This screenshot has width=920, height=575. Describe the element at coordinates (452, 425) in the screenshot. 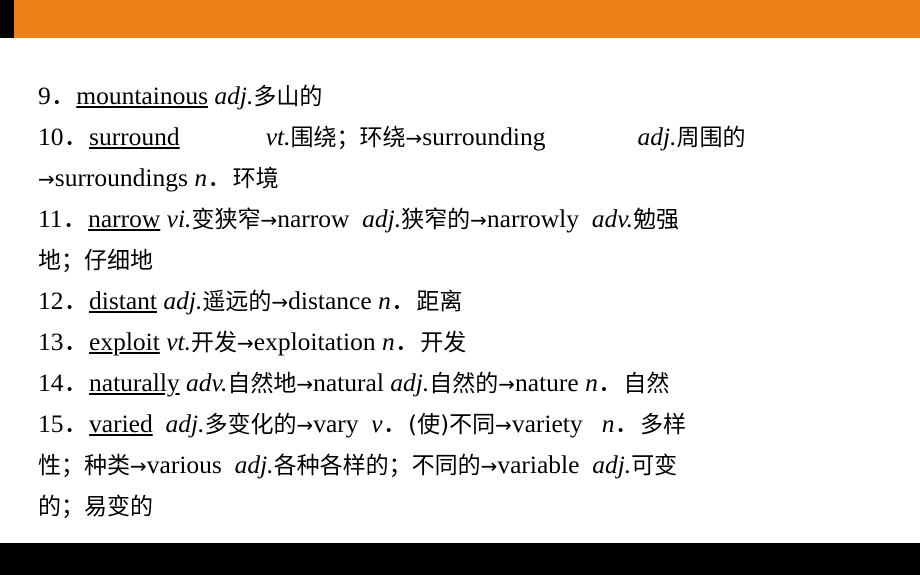

I see `chinese-gloss: (使)不同` at that location.